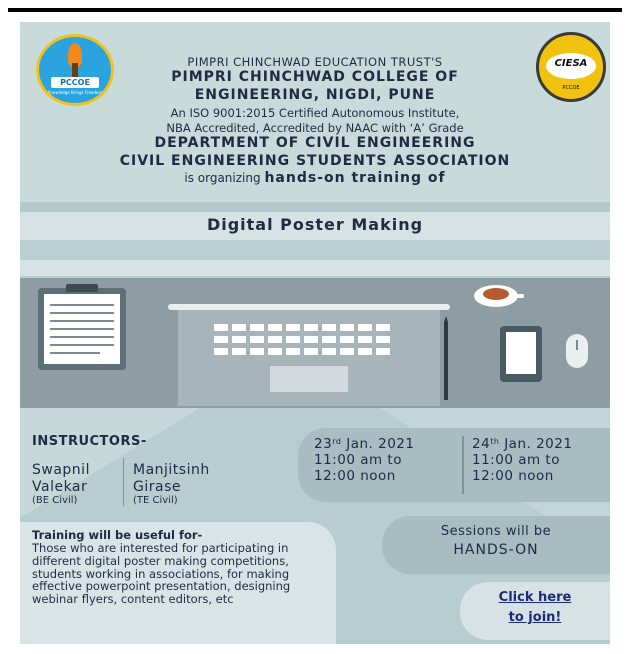 The height and width of the screenshot is (654, 630). What do you see at coordinates (171, 470) in the screenshot?
I see `instructor-2-first-name: Manjitsinh` at bounding box center [171, 470].